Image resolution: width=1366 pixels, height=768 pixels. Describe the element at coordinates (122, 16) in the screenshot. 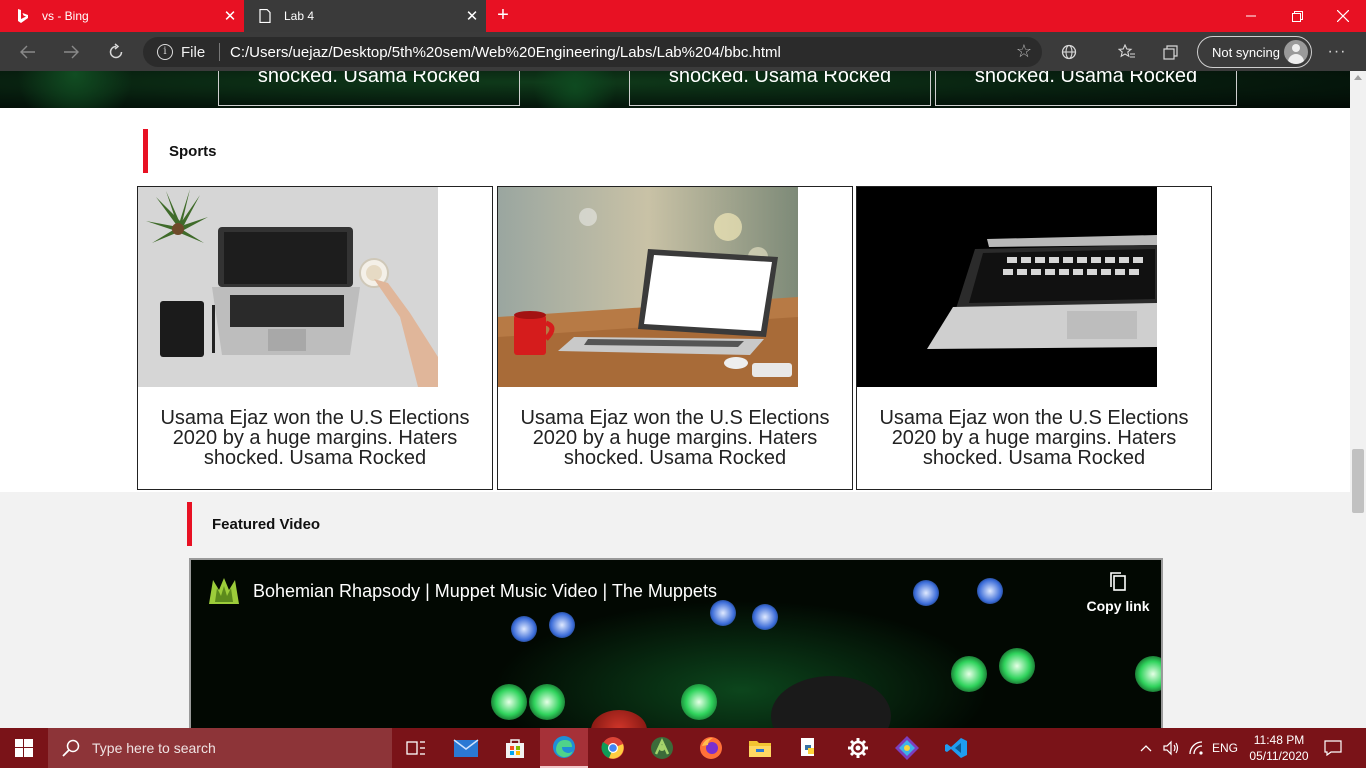

I see `tab-bing: vs - Bing ✕` at that location.